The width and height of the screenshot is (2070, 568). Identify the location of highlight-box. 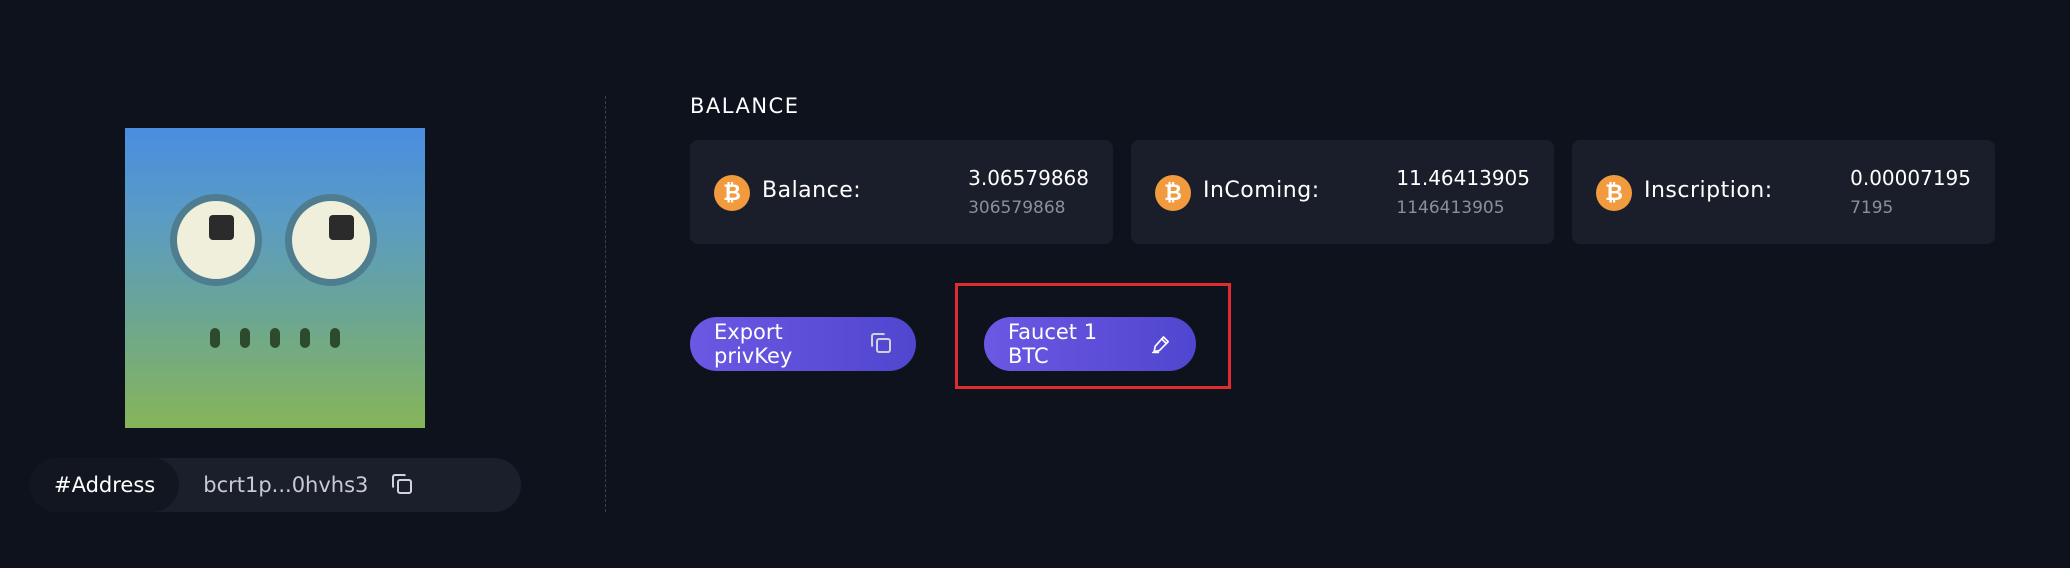
(1093, 336).